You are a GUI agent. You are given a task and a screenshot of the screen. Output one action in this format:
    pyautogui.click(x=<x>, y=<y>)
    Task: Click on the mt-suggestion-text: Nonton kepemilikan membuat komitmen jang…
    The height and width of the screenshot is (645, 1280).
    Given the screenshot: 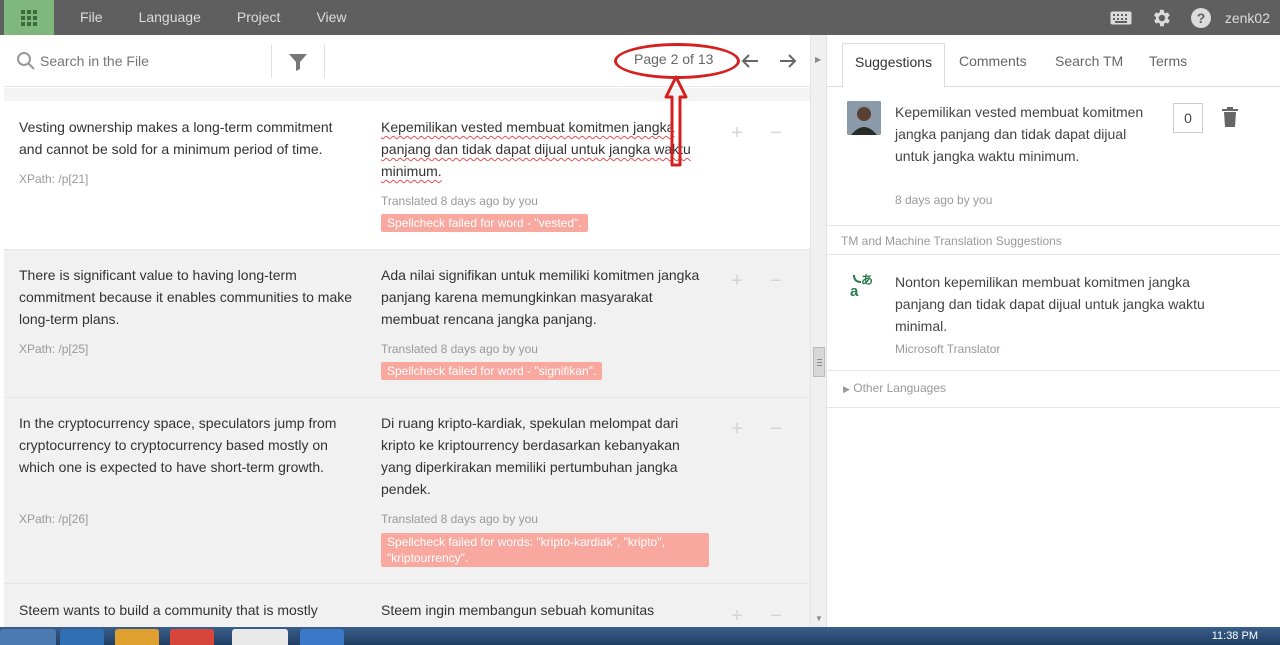 What is the action you would take?
    pyautogui.click(x=1065, y=304)
    